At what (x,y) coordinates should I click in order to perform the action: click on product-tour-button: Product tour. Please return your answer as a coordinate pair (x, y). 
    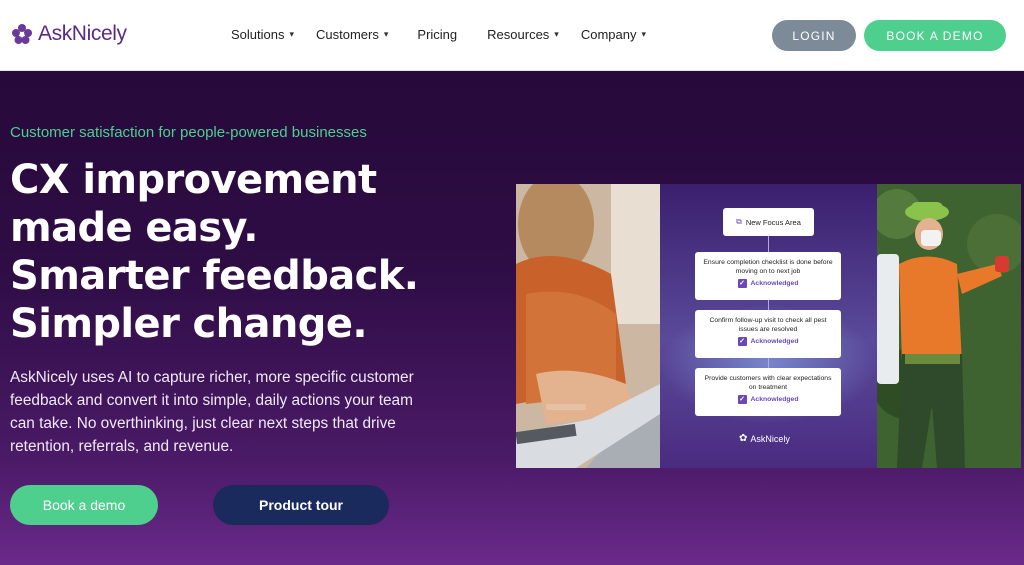
    Looking at the image, I should click on (301, 505).